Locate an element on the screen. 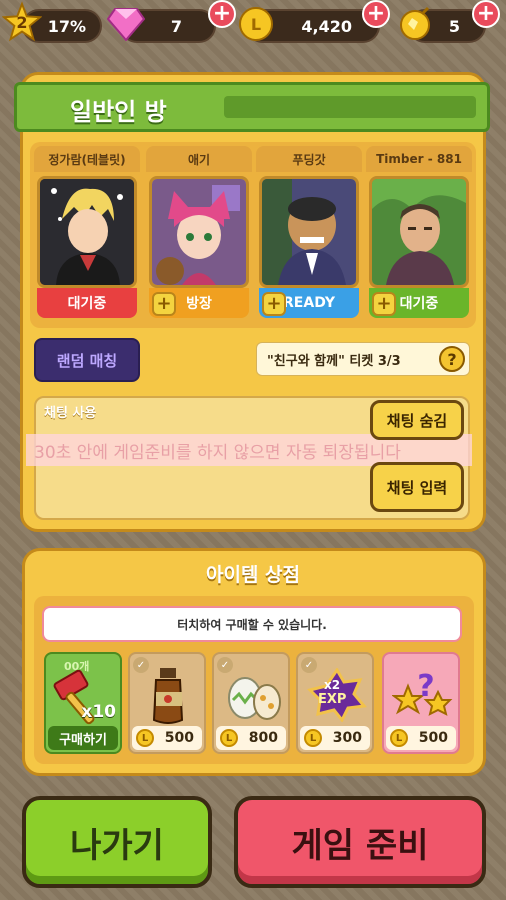 Image resolution: width=506 pixels, height=900 pixels. level-star-icon: 2 is located at coordinates (22, 21).